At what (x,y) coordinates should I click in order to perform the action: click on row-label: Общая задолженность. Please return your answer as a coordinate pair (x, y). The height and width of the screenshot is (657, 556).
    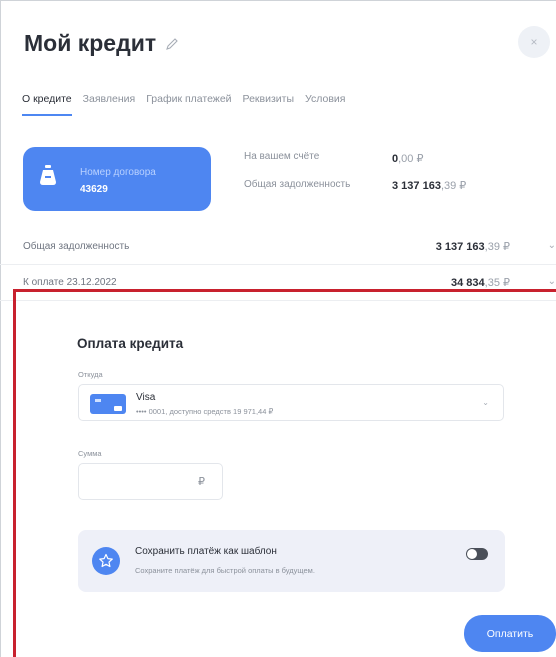
    Looking at the image, I should click on (76, 246).